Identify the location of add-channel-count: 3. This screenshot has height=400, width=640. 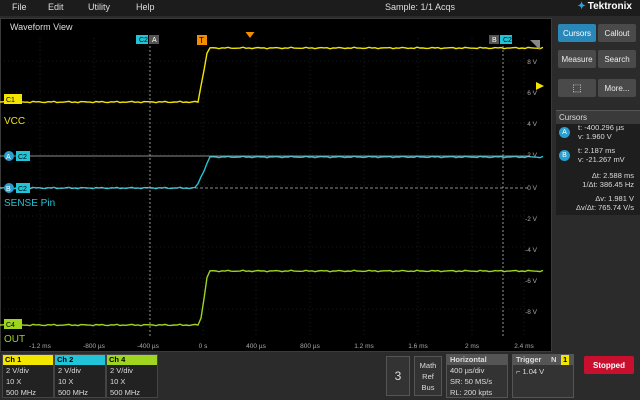
(398, 376).